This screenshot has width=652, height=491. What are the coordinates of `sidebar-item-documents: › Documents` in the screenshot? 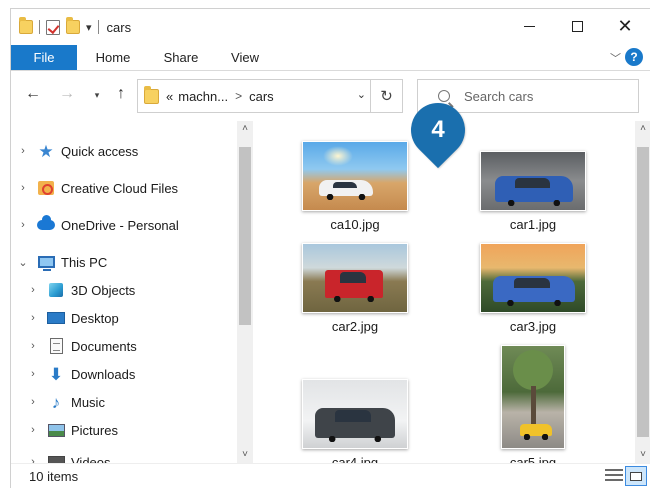 It's located at (81, 346).